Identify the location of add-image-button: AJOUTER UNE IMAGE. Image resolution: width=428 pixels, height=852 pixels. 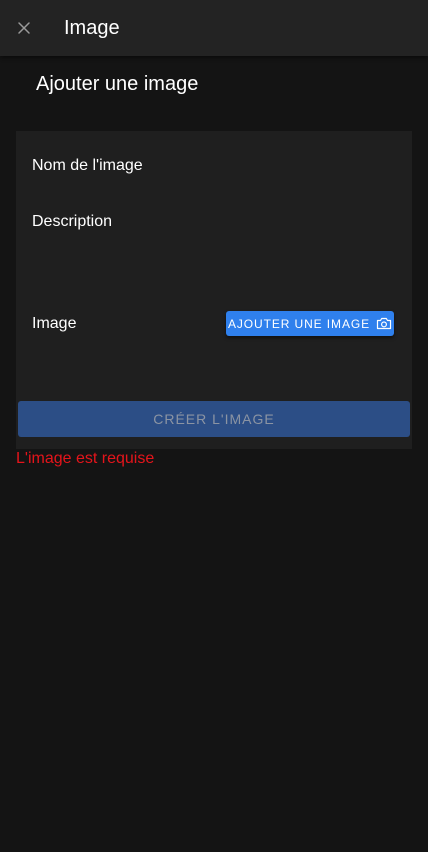
(310, 323).